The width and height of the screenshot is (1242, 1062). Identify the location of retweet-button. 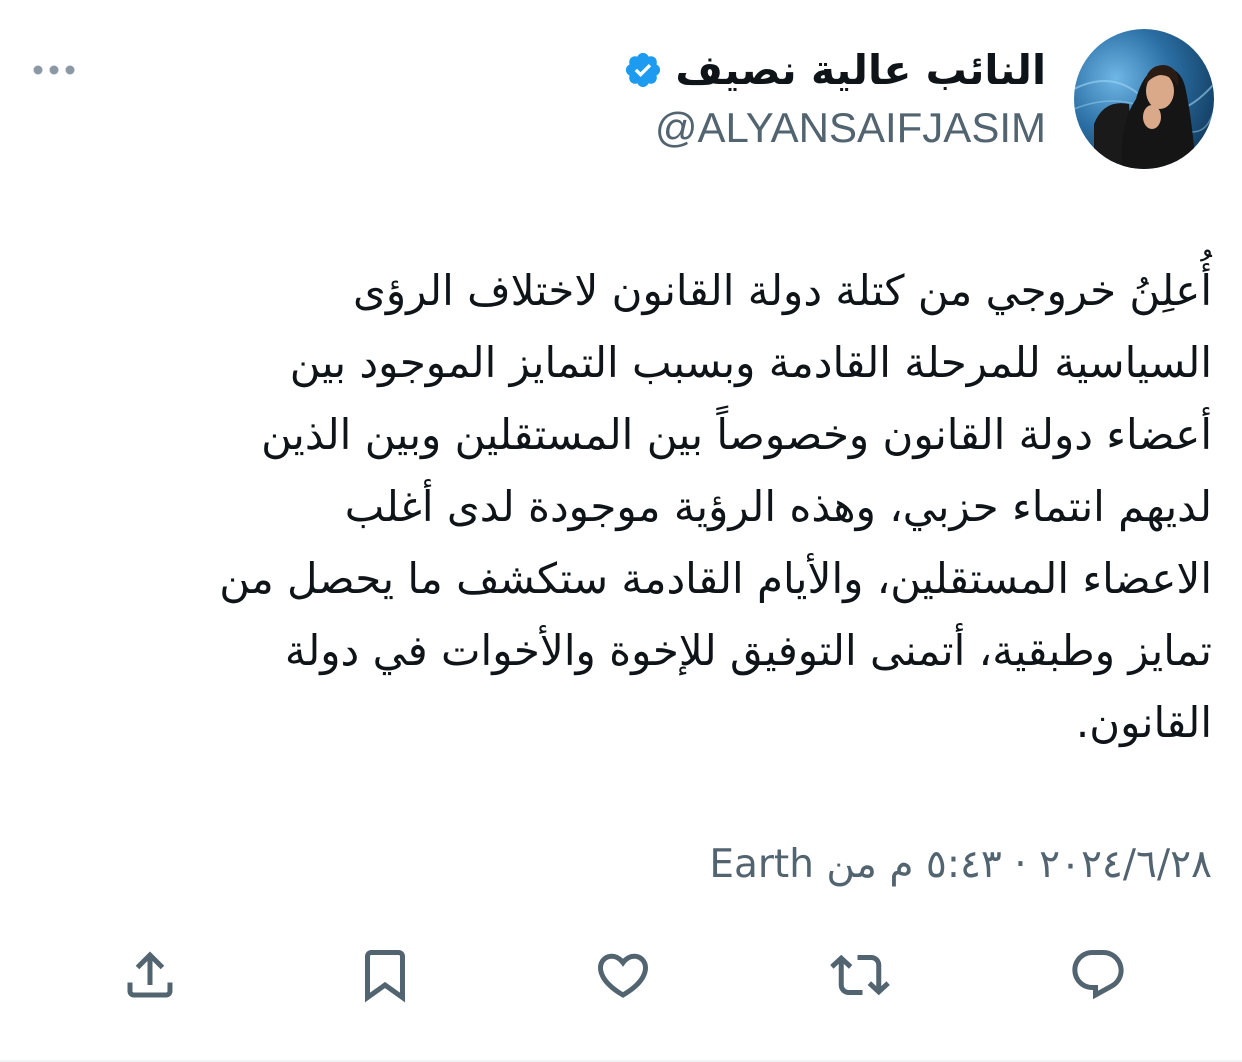
(860, 975).